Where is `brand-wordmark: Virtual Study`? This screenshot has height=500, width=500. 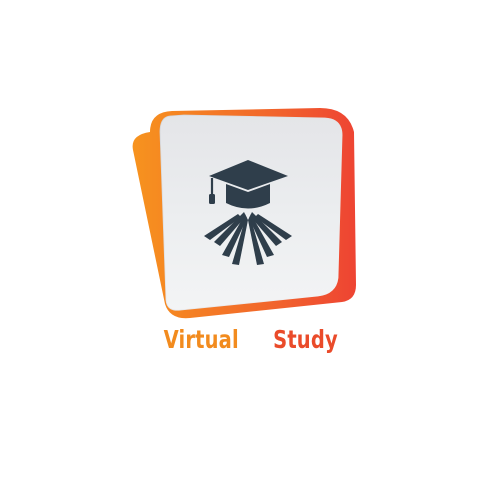 brand-wordmark: Virtual Study is located at coordinates (250, 340).